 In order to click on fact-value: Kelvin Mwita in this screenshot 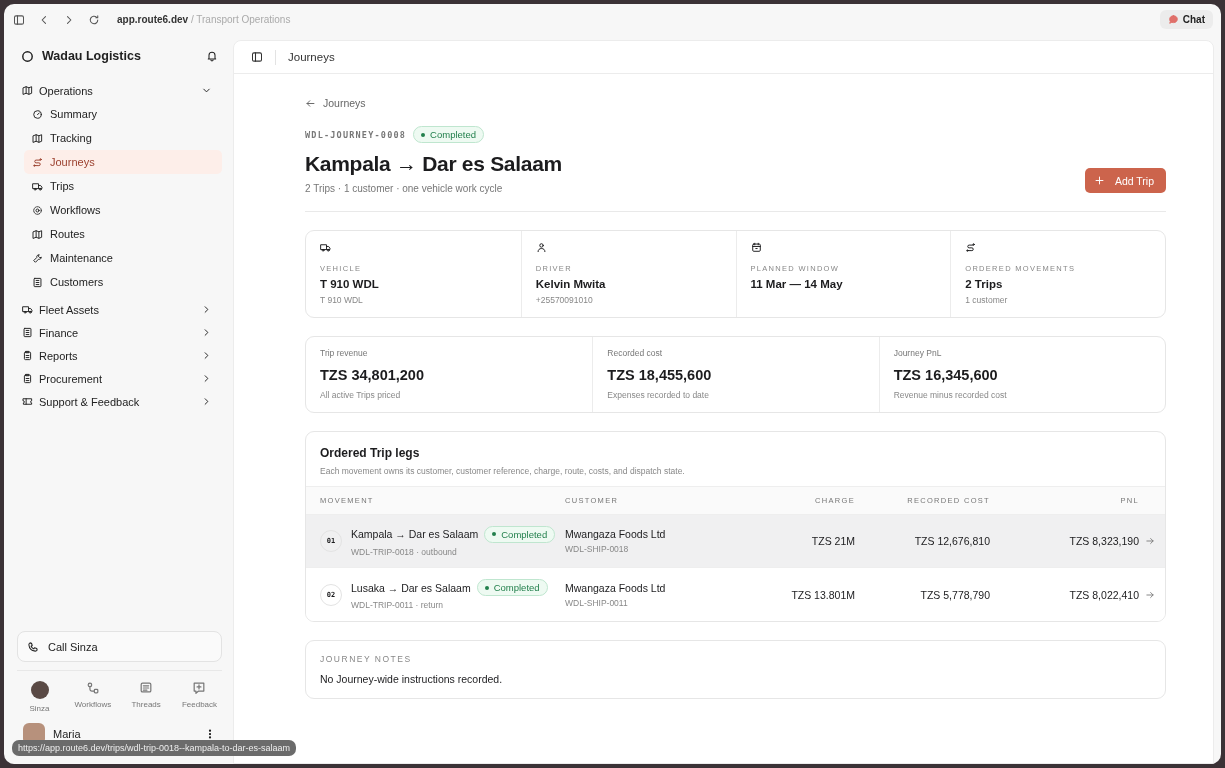, I will do `click(570, 284)`.